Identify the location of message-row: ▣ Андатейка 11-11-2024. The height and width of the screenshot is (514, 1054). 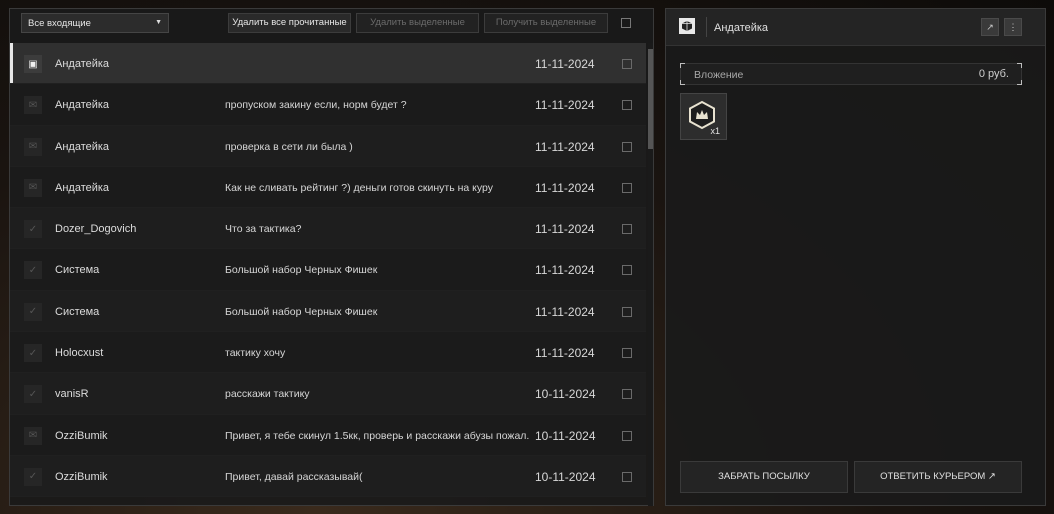
(328, 64).